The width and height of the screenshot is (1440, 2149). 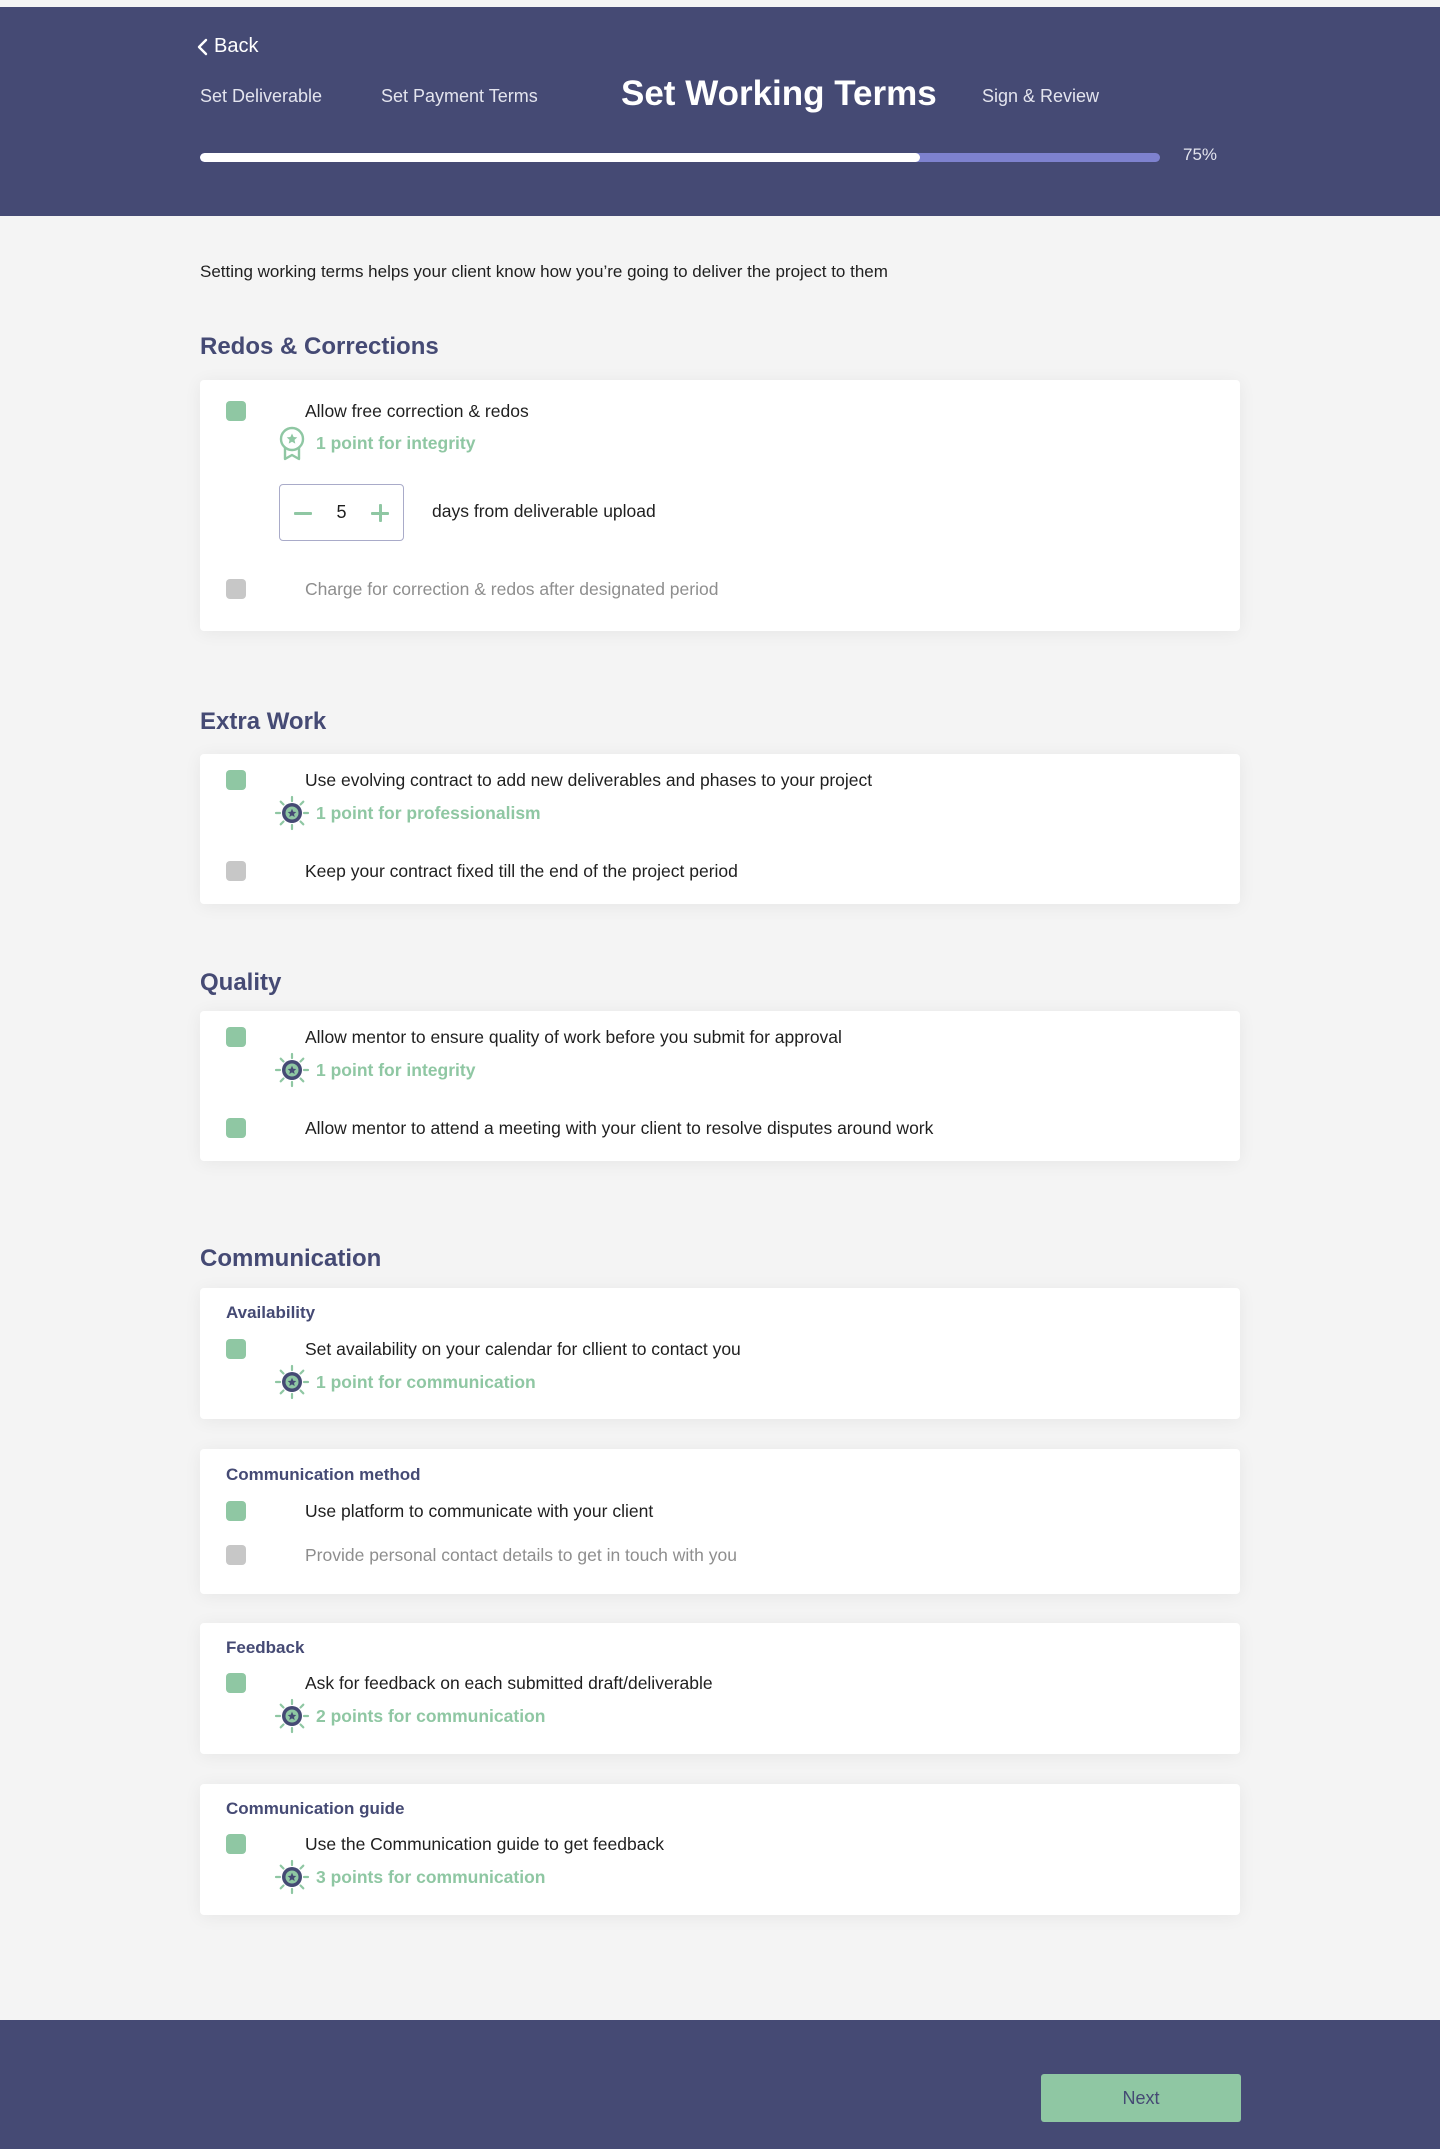 I want to click on progress-percent: 75%, so click(x=1200, y=154).